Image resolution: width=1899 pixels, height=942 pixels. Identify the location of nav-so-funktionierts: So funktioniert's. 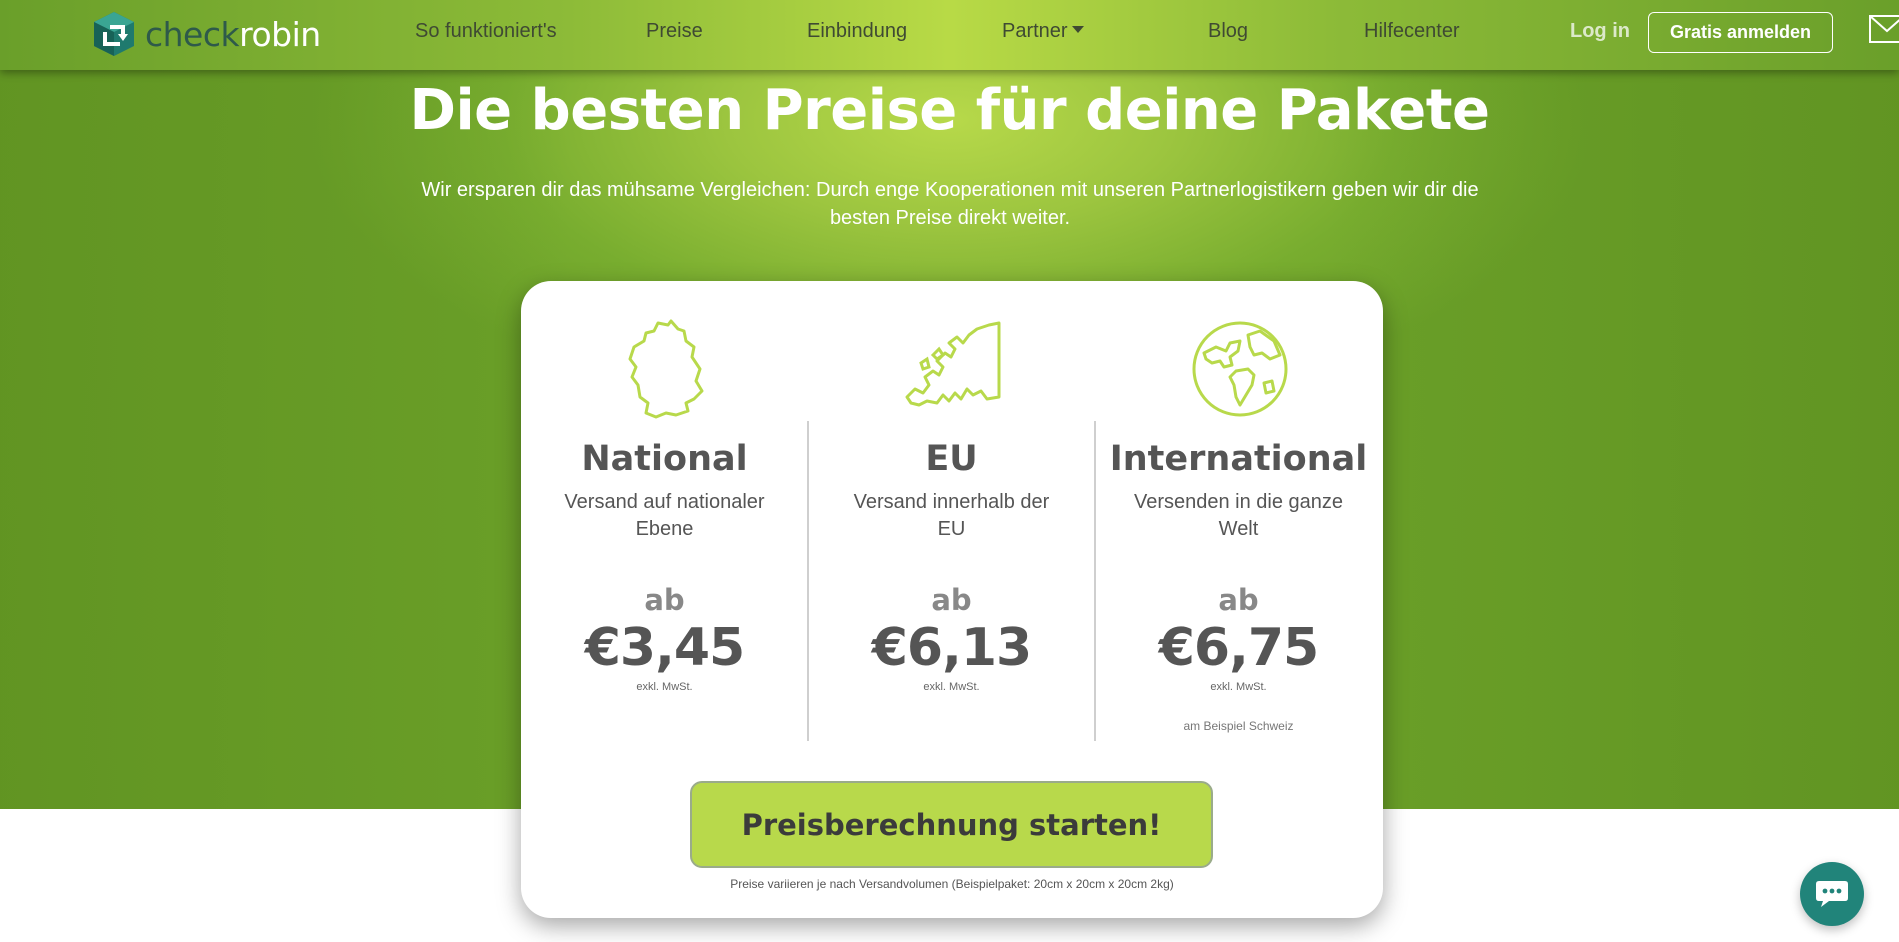
(486, 31).